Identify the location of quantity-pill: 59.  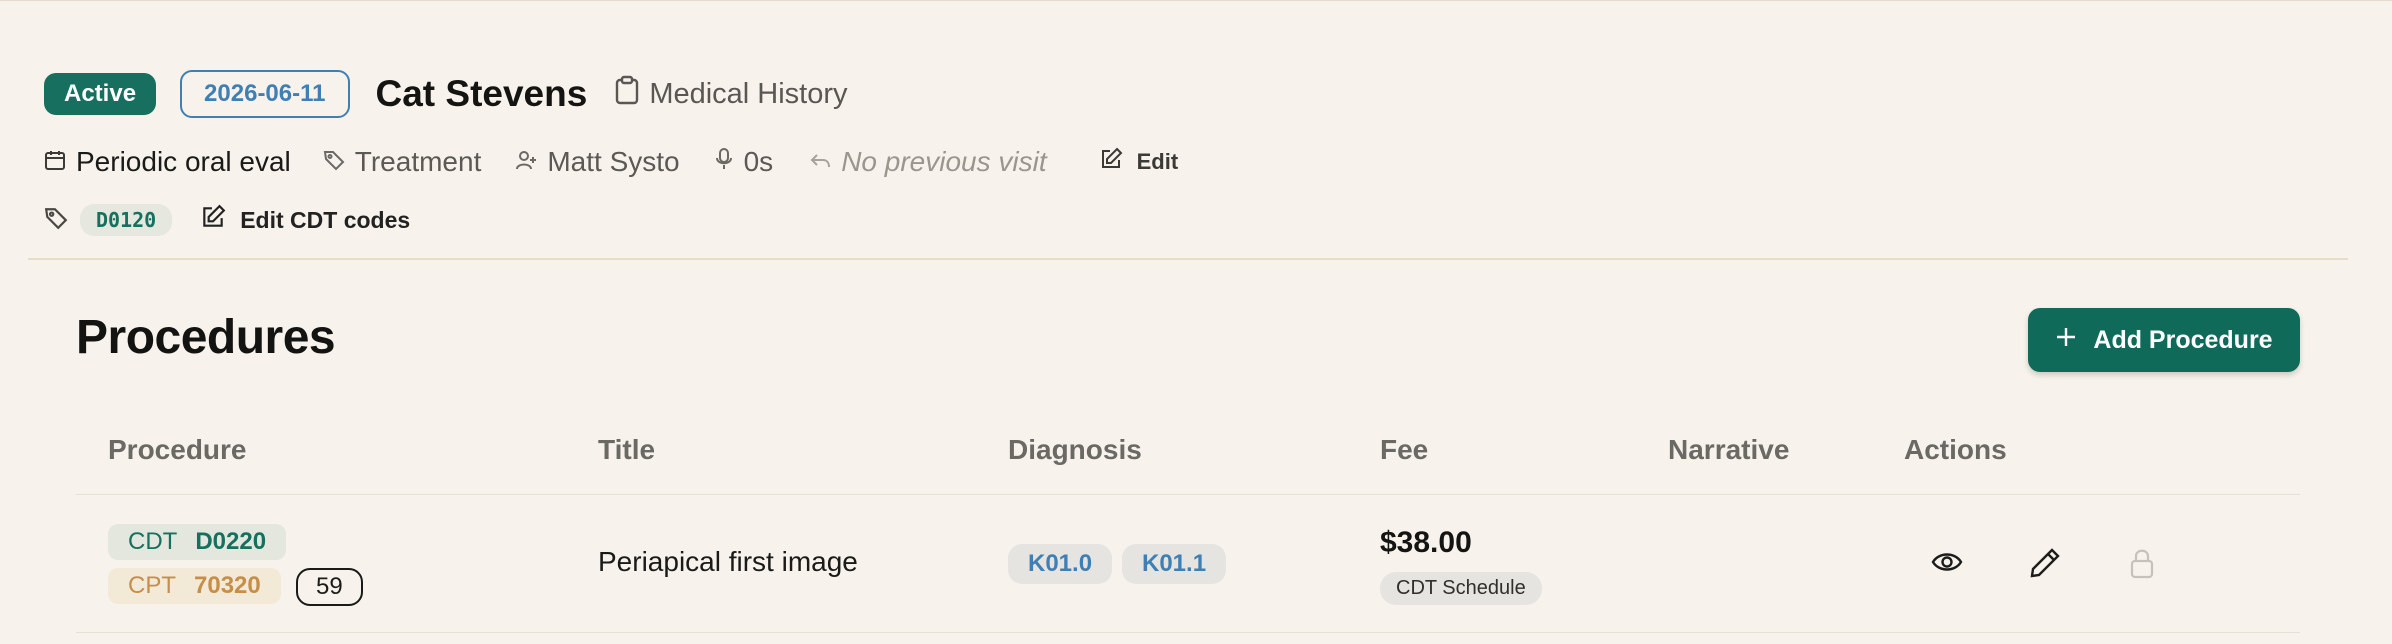
(329, 587).